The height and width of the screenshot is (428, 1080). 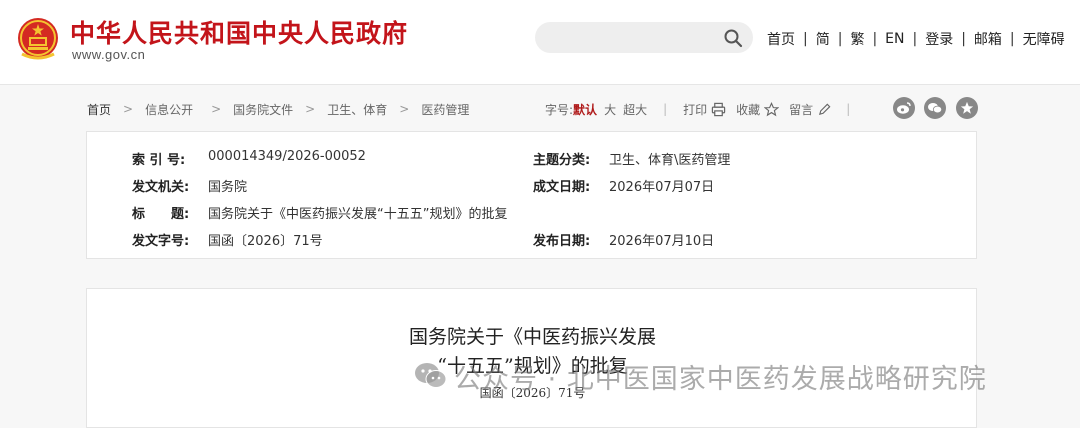 What do you see at coordinates (904, 108) in the screenshot?
I see `weibo-share-icon` at bounding box center [904, 108].